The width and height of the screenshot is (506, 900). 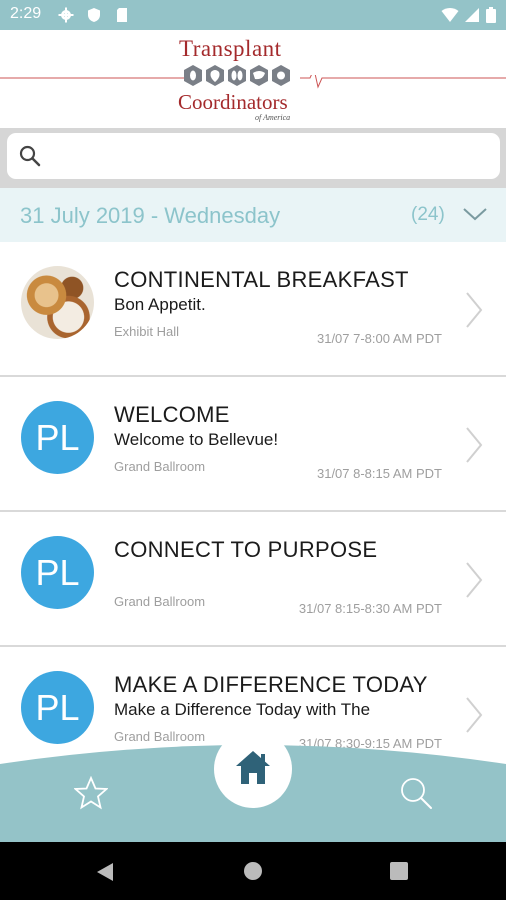 What do you see at coordinates (450, 15) in the screenshot?
I see `wifi-icon` at bounding box center [450, 15].